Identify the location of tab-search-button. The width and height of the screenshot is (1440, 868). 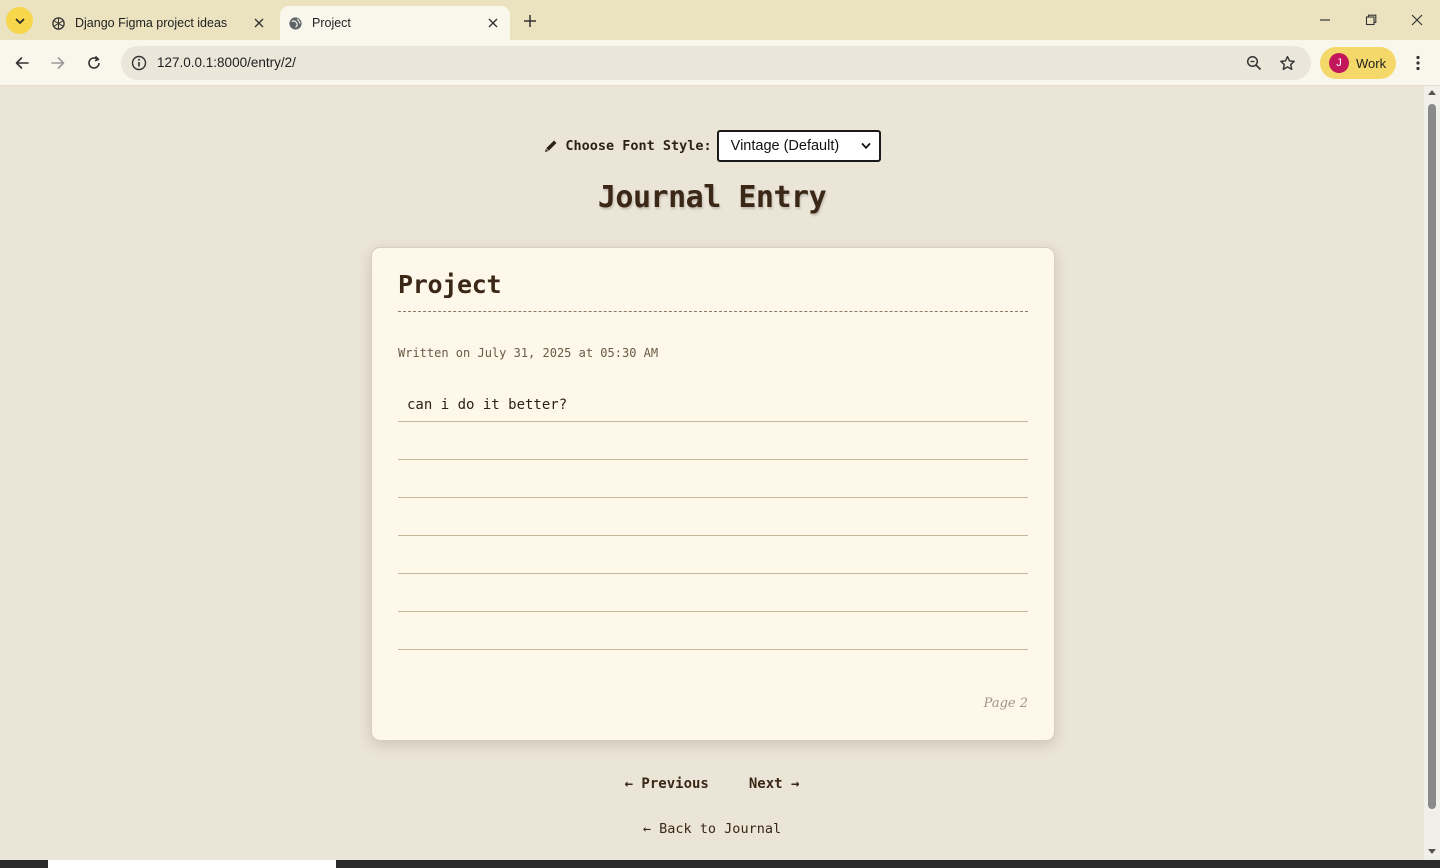
(19, 20).